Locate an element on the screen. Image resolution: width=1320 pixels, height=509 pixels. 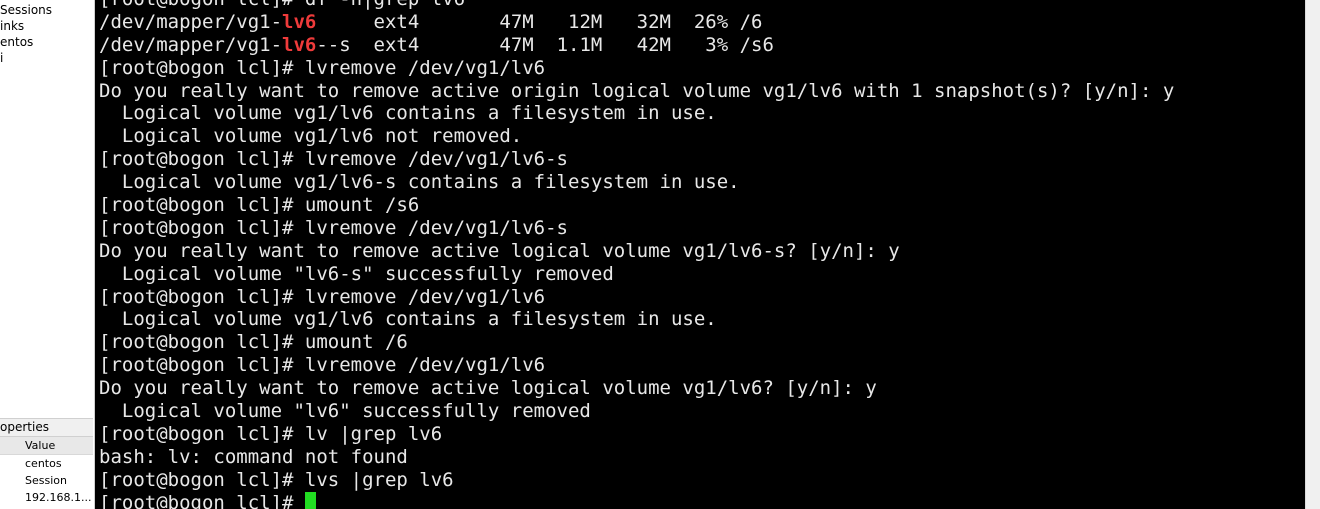
properties-value-column-header: Value is located at coordinates (46, 446).